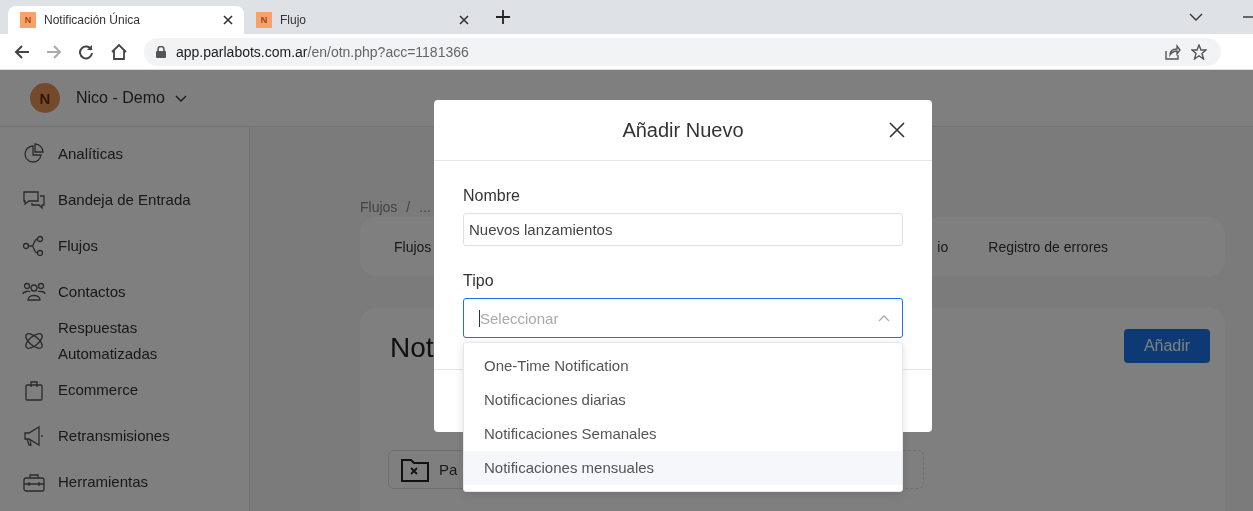  Describe the element at coordinates (1048, 246) in the screenshot. I see `page-tab: Registro de errores` at that location.